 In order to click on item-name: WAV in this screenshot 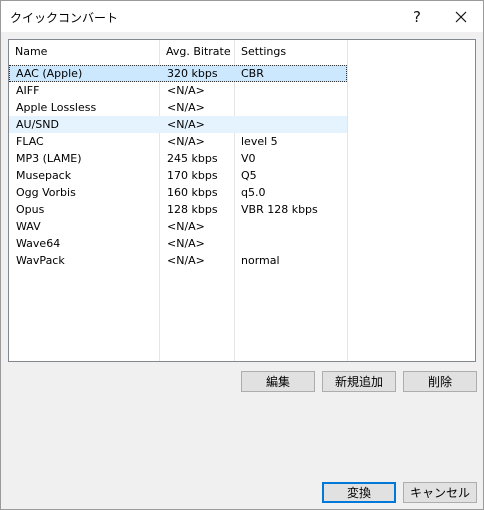, I will do `click(28, 226)`.